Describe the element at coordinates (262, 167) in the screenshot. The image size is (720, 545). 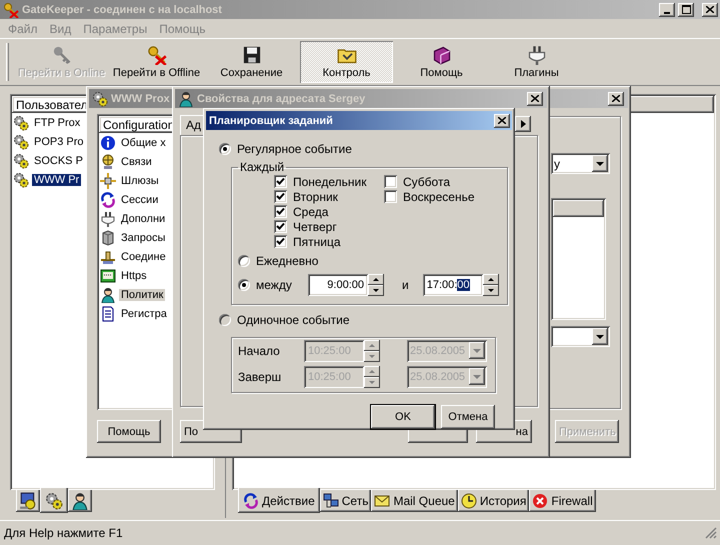
I see `group-label: Каждый` at that location.